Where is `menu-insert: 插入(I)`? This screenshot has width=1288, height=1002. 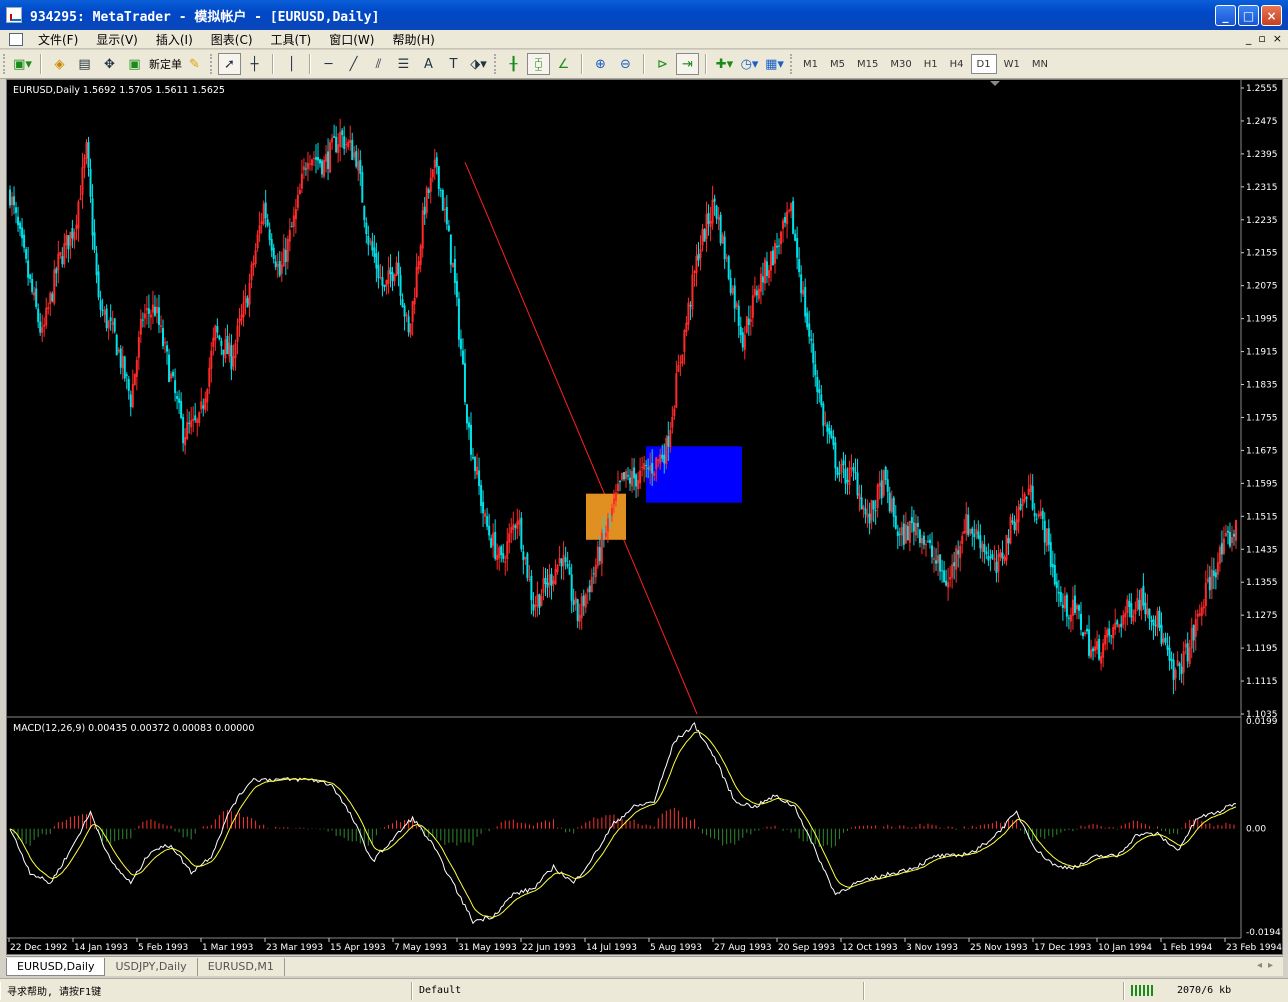 menu-insert: 插入(I) is located at coordinates (174, 39).